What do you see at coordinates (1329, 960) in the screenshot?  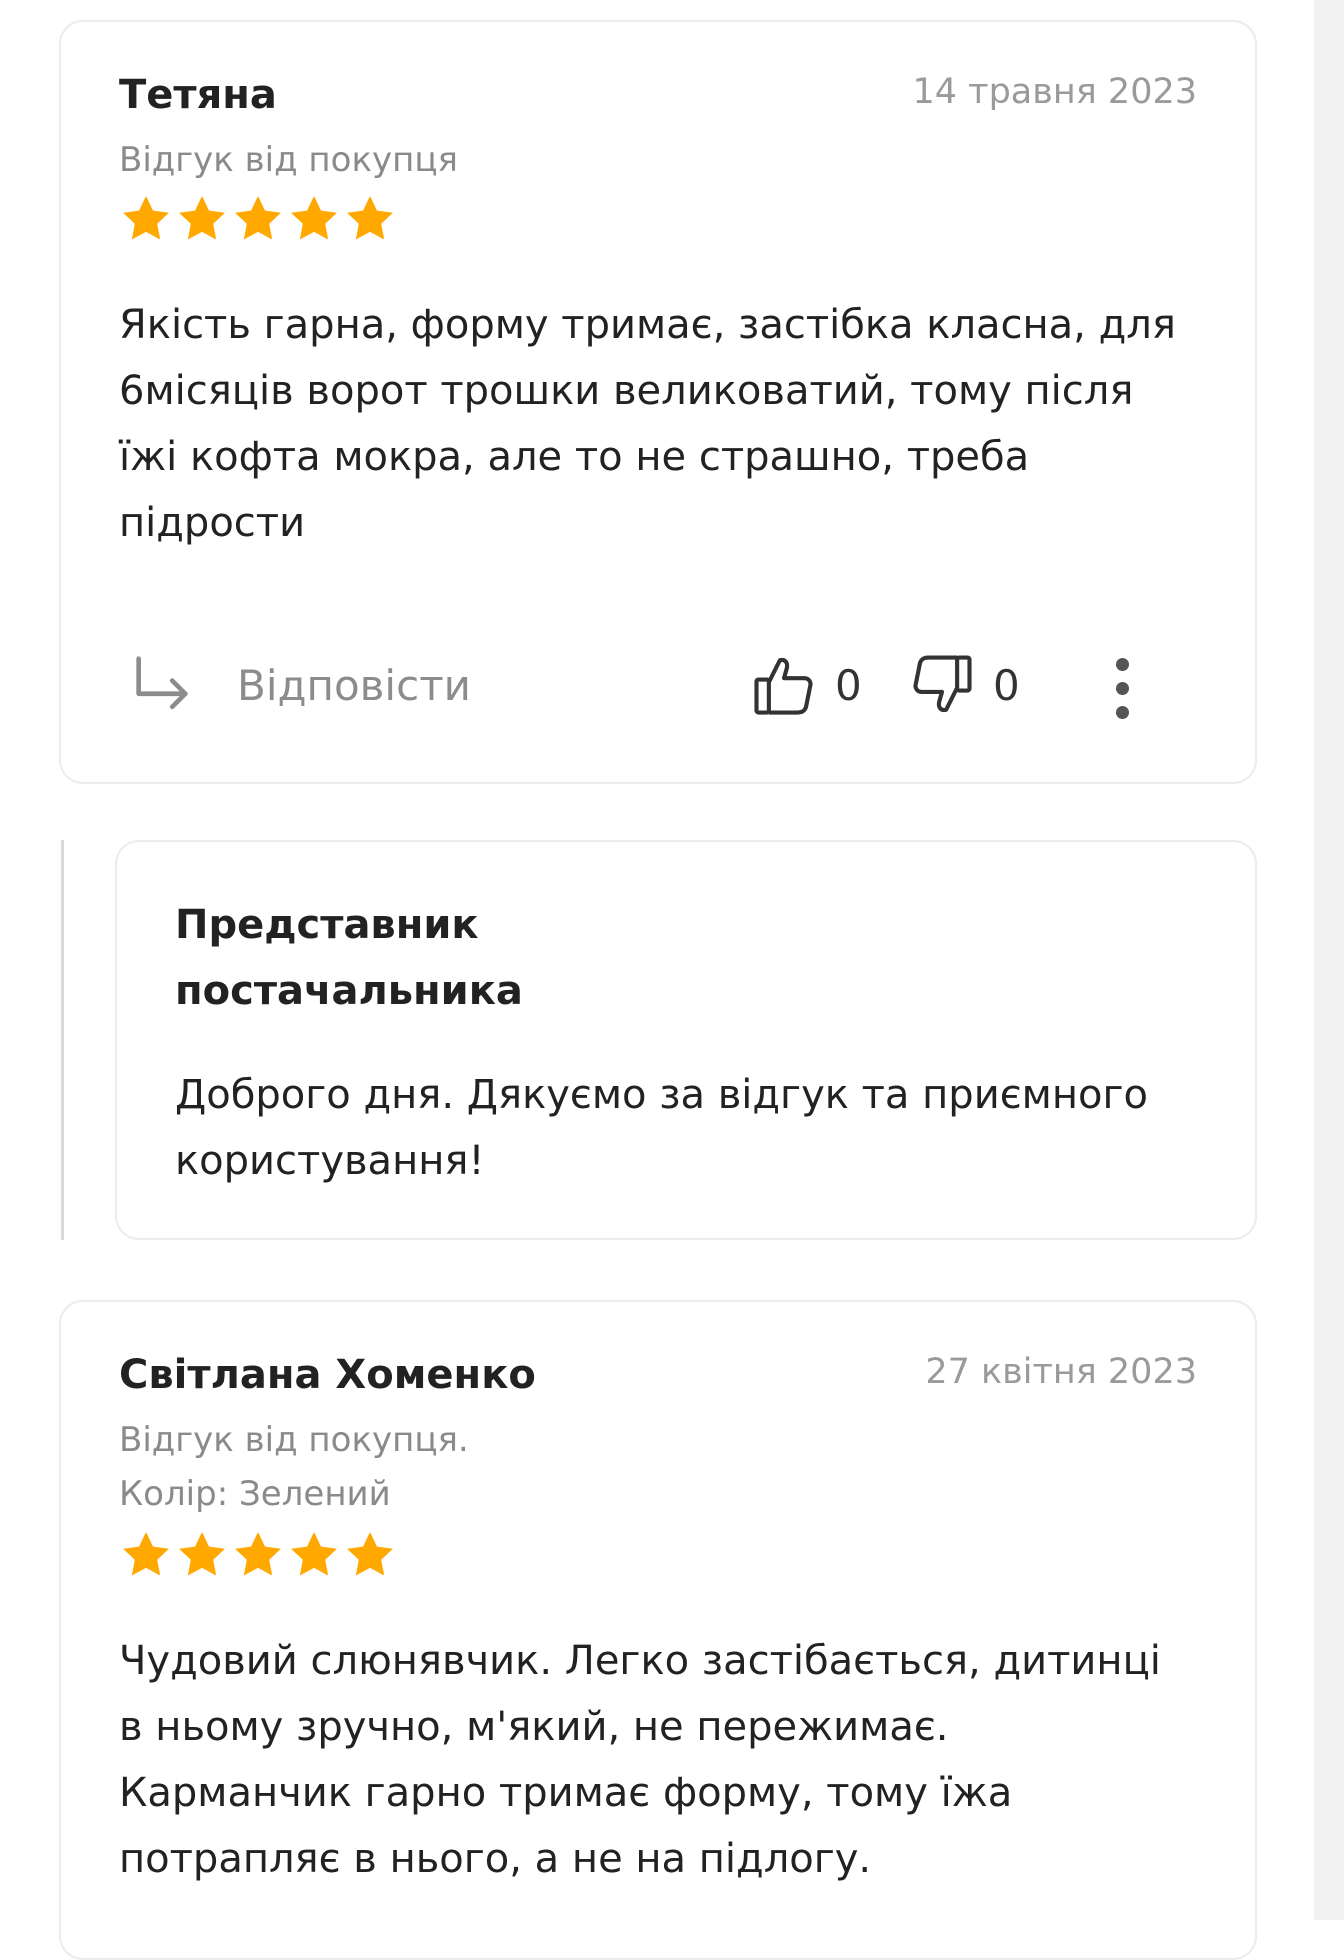 I see `scrollbar-track` at bounding box center [1329, 960].